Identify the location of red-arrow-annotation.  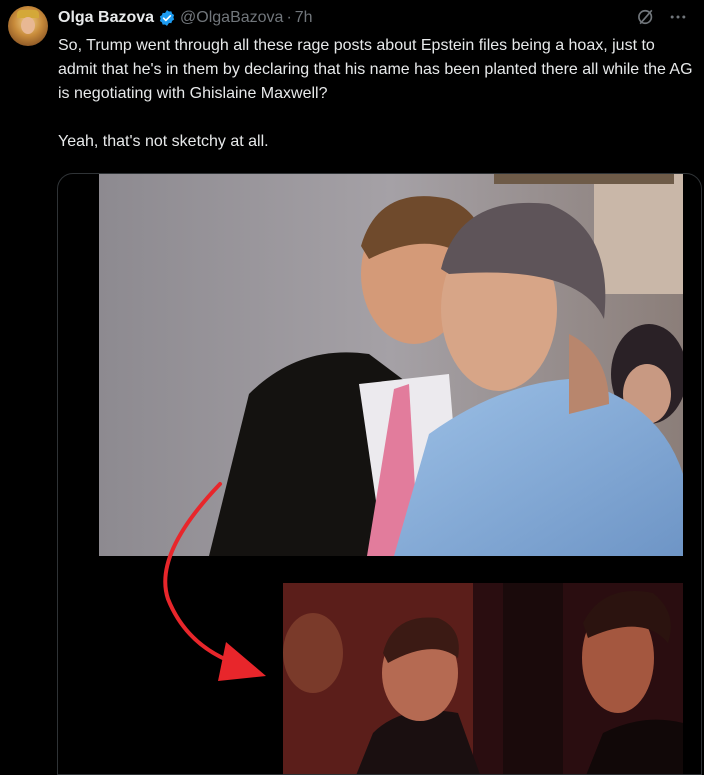
(214, 581).